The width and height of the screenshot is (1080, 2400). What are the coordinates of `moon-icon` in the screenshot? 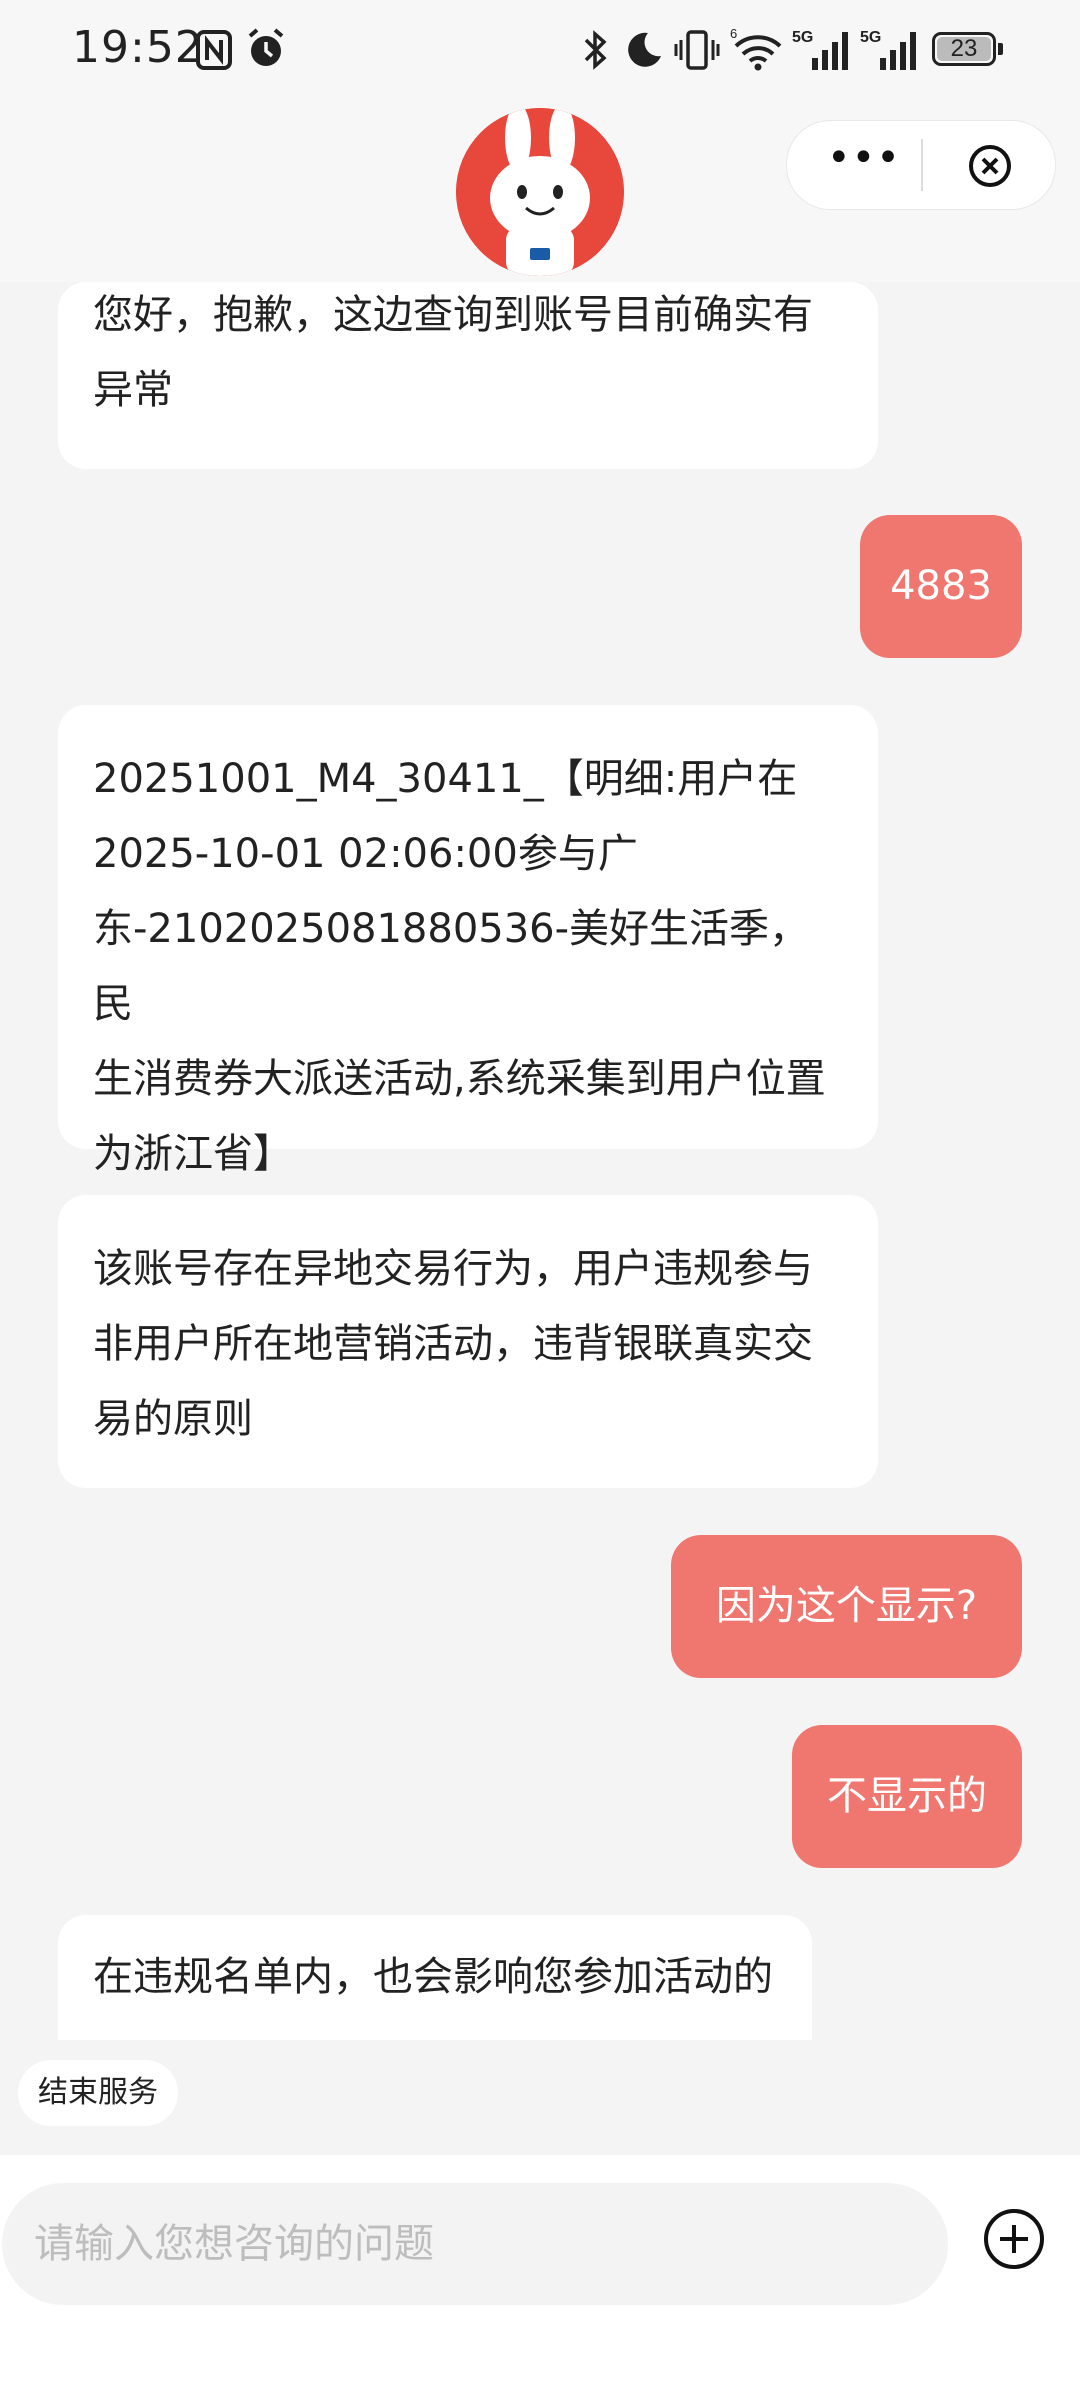 It's located at (644, 49).